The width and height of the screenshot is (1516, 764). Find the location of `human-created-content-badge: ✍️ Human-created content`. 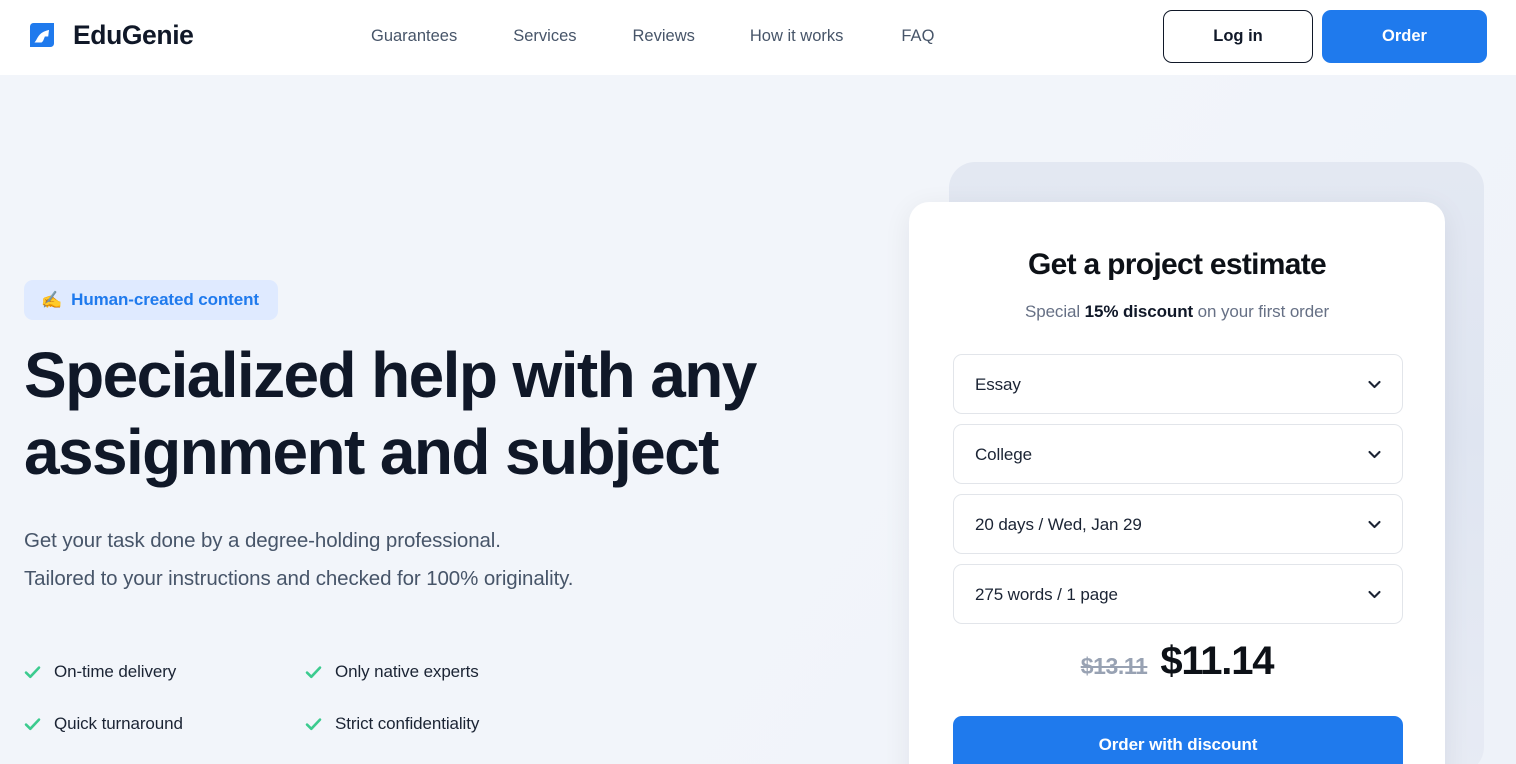

human-created-content-badge: ✍️ Human-created content is located at coordinates (151, 300).